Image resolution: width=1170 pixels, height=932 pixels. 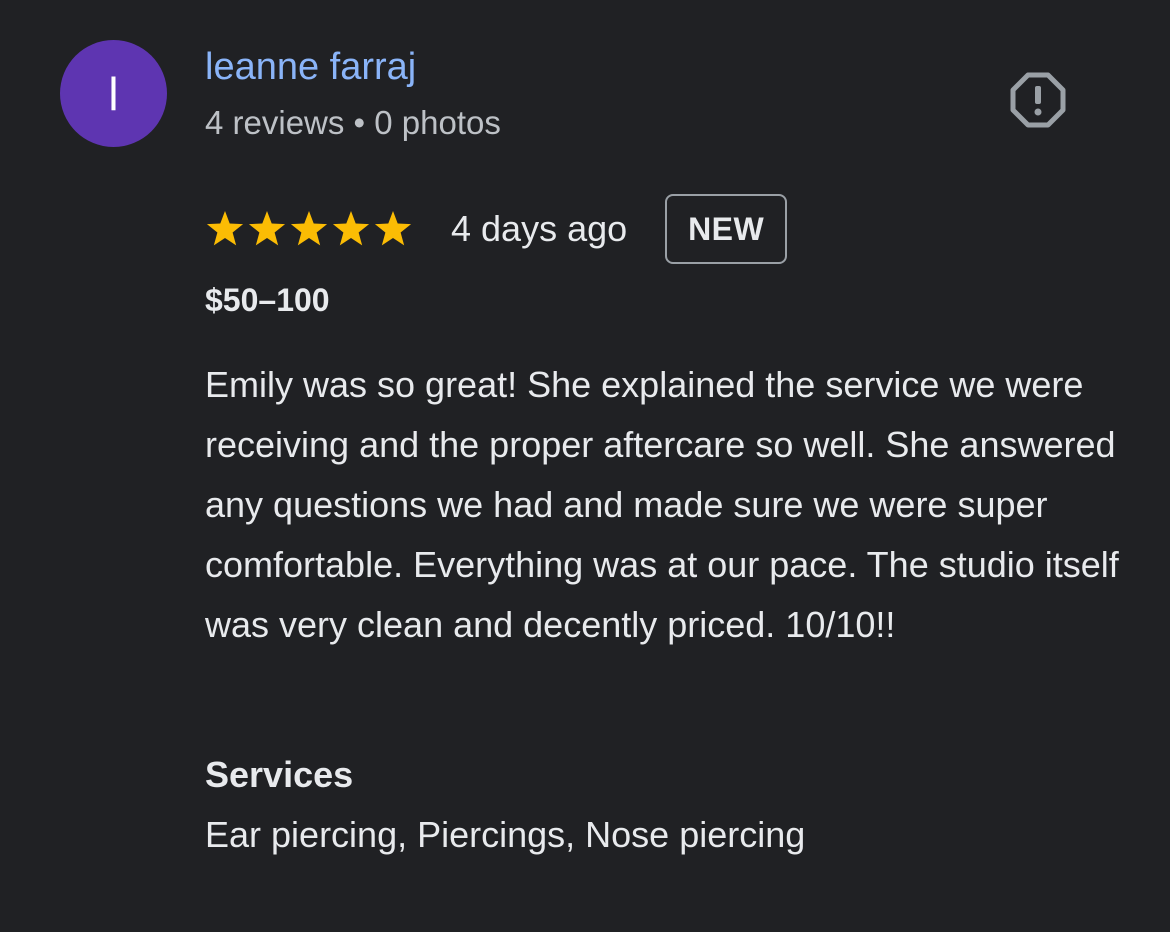 I want to click on star-rating, so click(x=309, y=229).